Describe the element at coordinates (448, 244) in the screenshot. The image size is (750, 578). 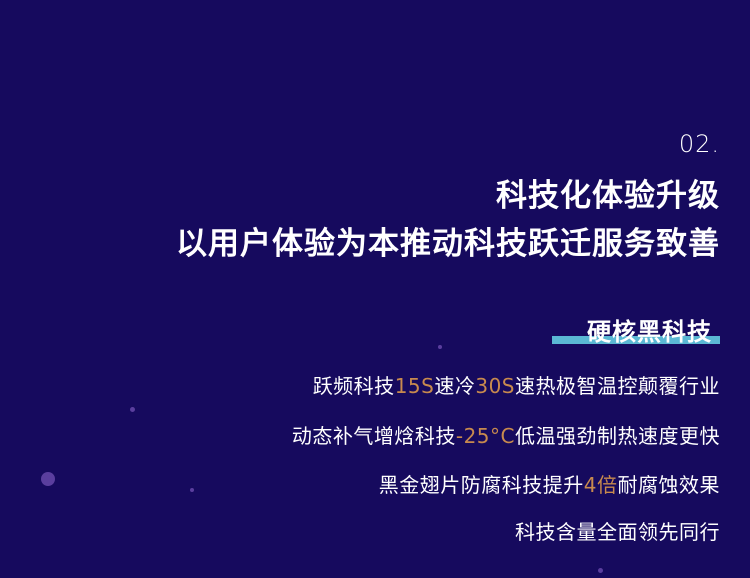
I see `headline-line-2: 以用户体验为本推动科技跃迁服务致善` at that location.